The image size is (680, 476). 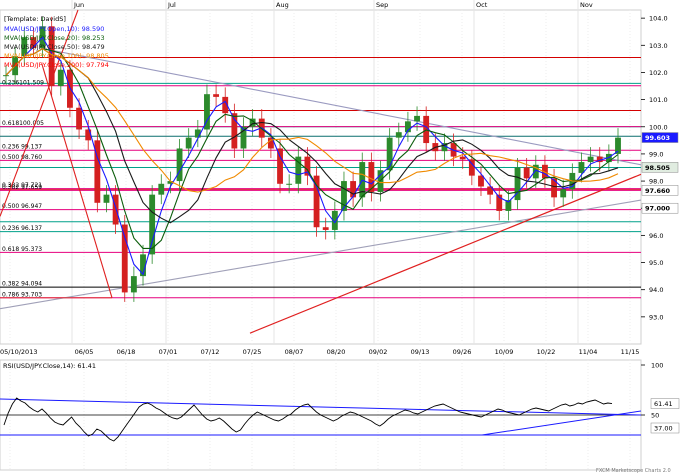 What do you see at coordinates (294, 352) in the screenshot?
I see `x-tick-label: 08/07` at bounding box center [294, 352].